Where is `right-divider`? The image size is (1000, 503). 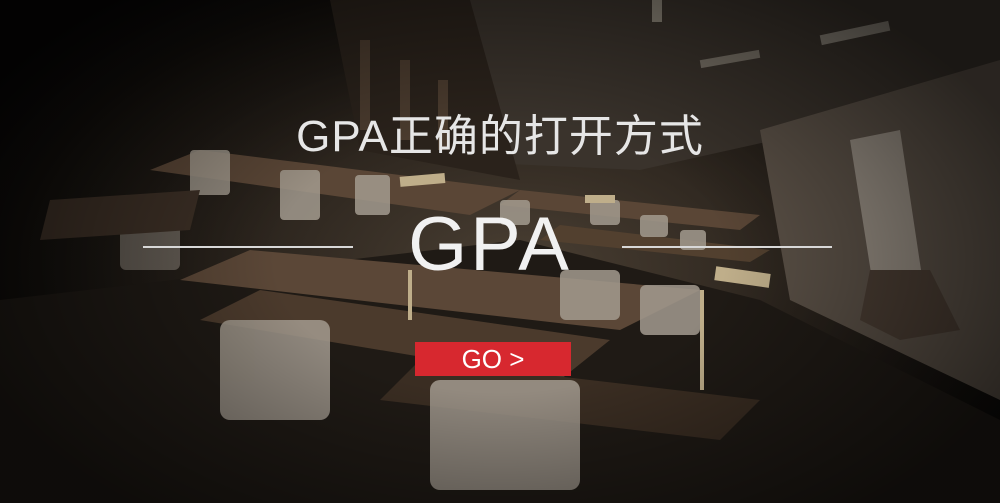 right-divider is located at coordinates (727, 247).